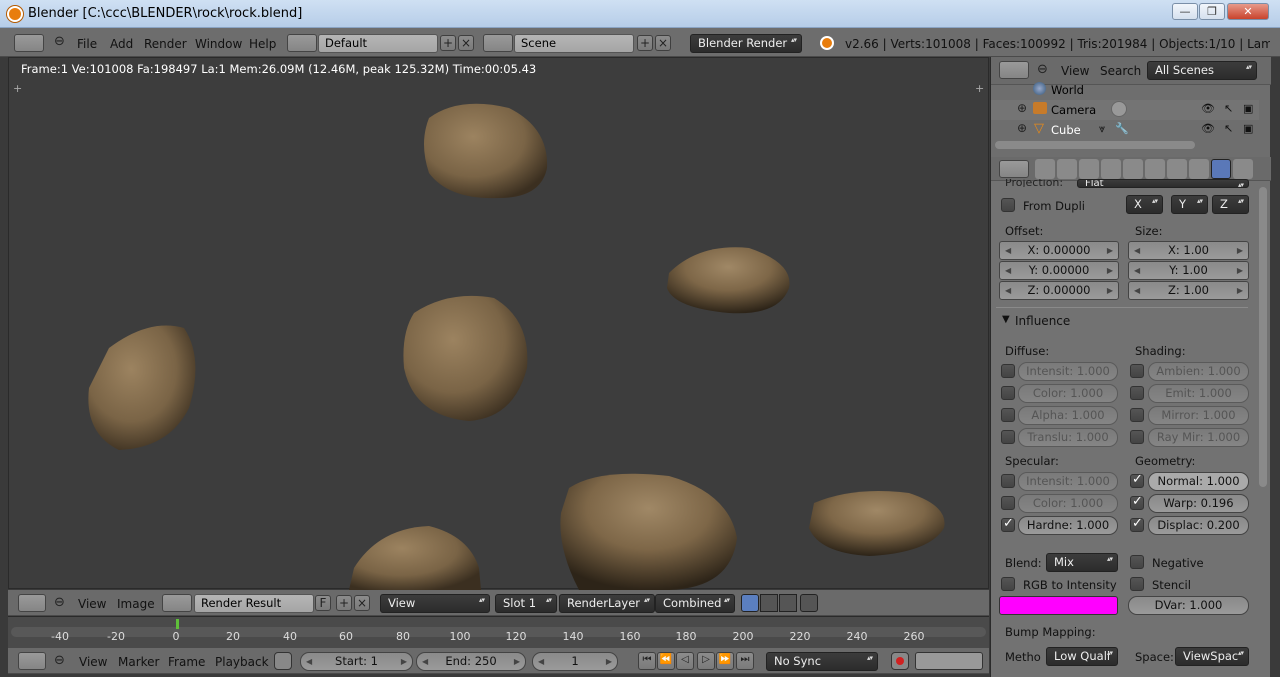 Image resolution: width=1280 pixels, height=677 pixels. I want to click on jump-start-icon: ⏮, so click(647, 661).